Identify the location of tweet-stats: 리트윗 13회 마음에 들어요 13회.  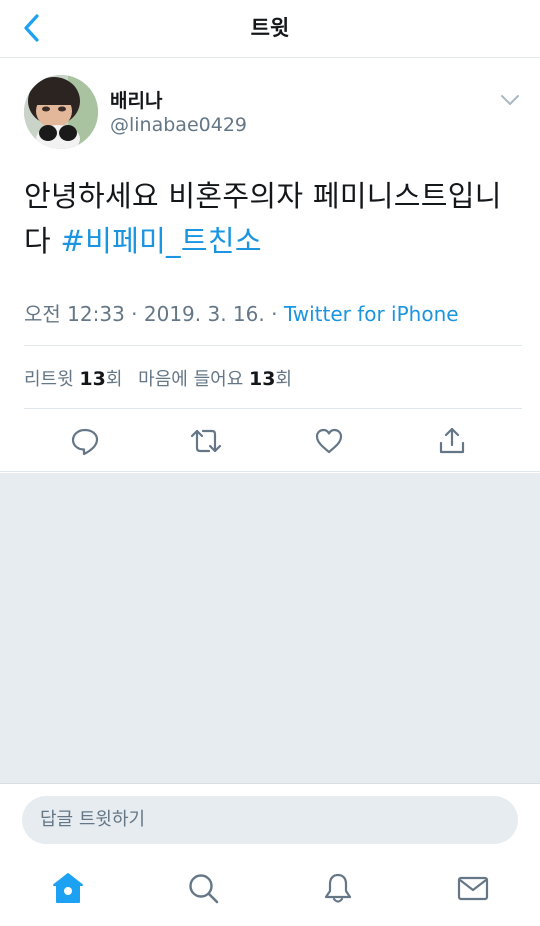
(158, 378).